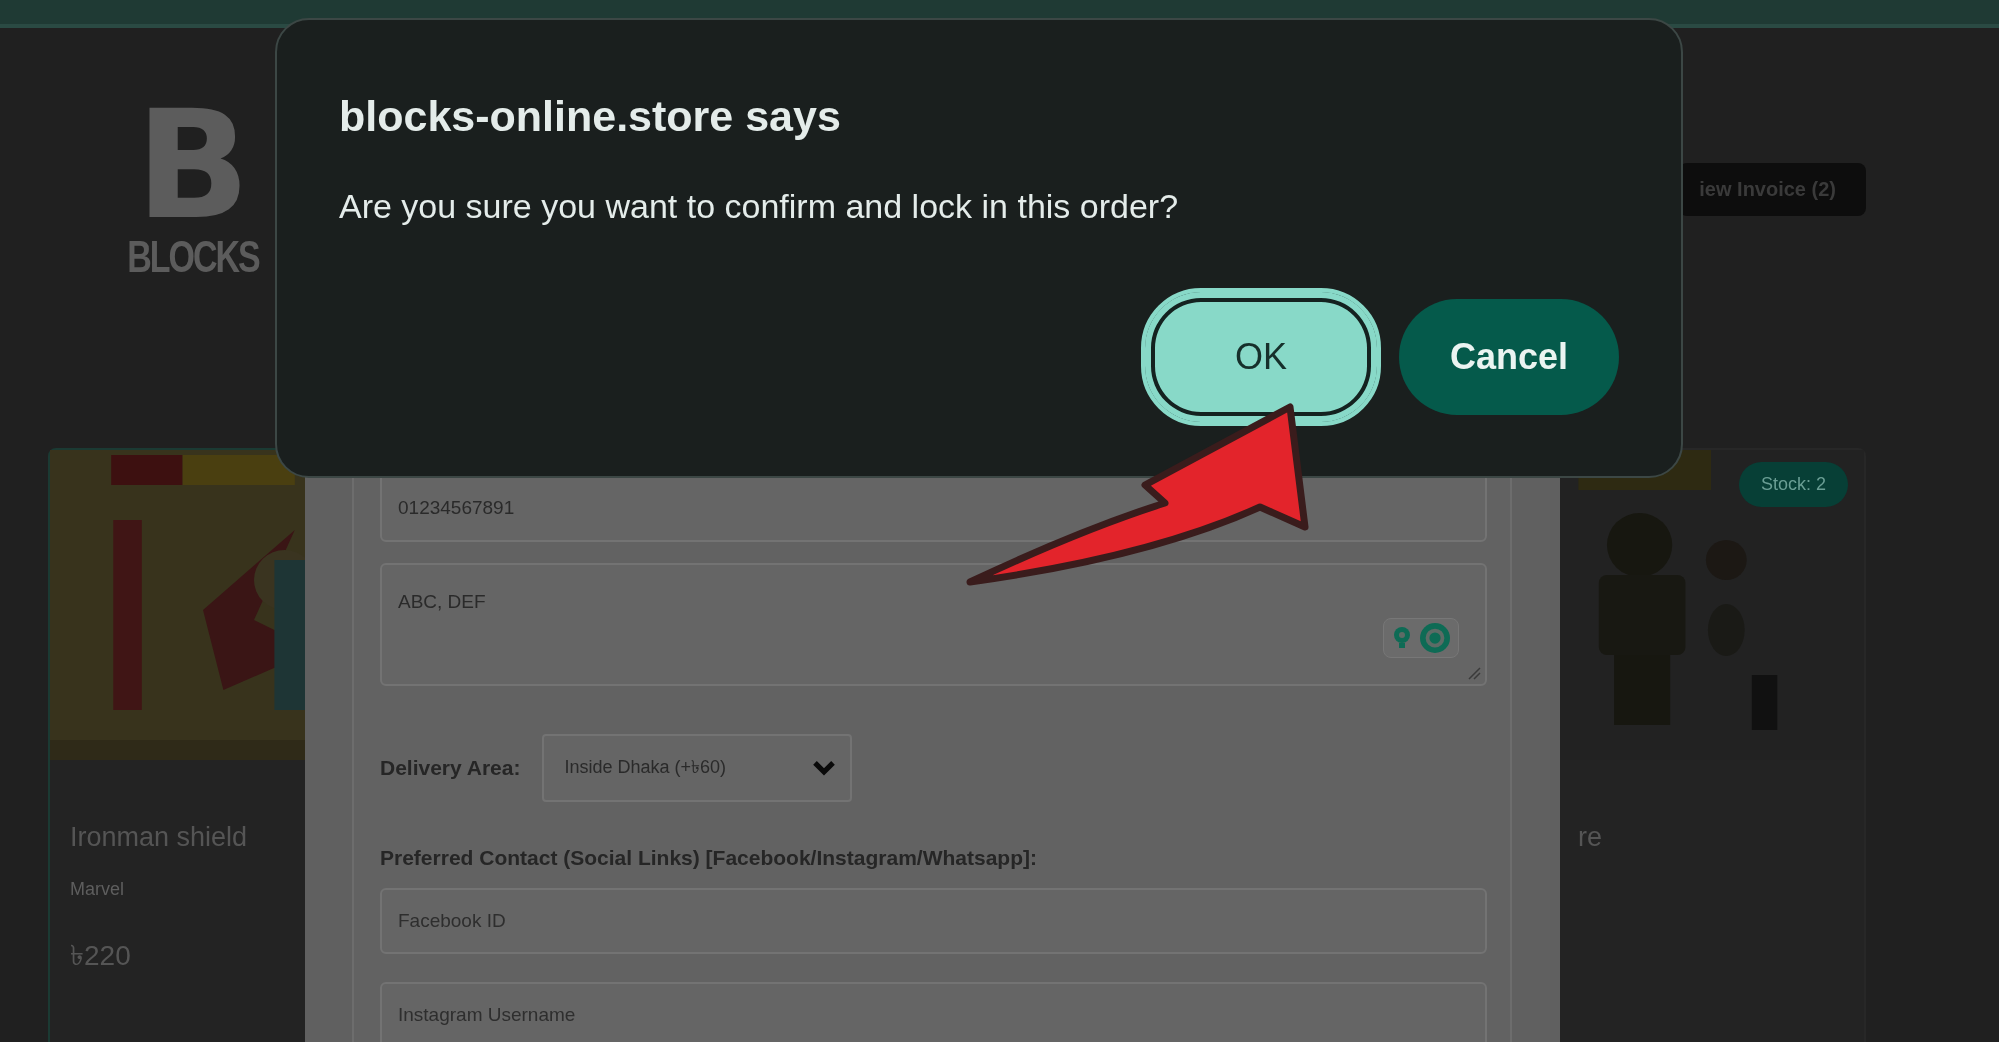 The width and height of the screenshot is (1999, 1042). Describe the element at coordinates (97, 889) in the screenshot. I see `product-brand: Marvel` at that location.